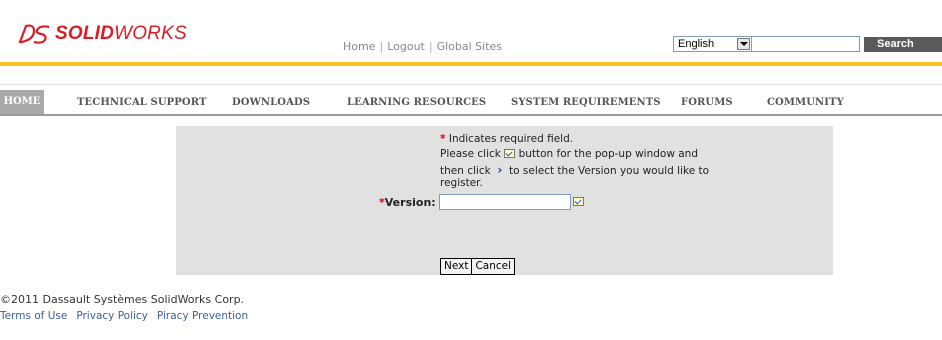 Image resolution: width=942 pixels, height=340 pixels. I want to click on next-button: Next, so click(456, 266).